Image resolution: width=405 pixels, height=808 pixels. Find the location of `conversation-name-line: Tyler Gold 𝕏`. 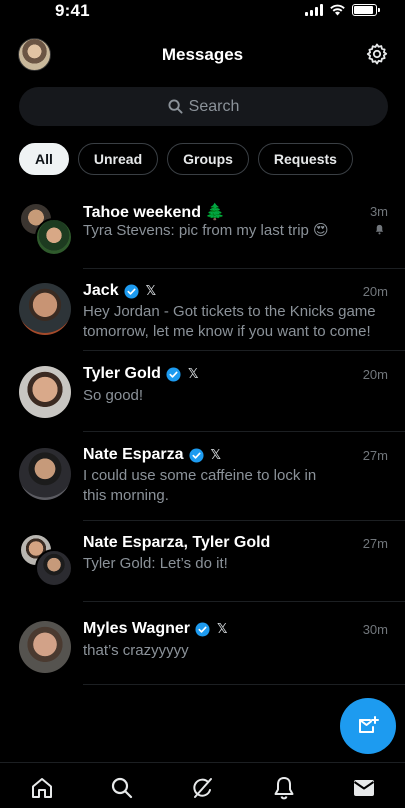

conversation-name-line: Tyler Gold 𝕏 is located at coordinates (140, 374).